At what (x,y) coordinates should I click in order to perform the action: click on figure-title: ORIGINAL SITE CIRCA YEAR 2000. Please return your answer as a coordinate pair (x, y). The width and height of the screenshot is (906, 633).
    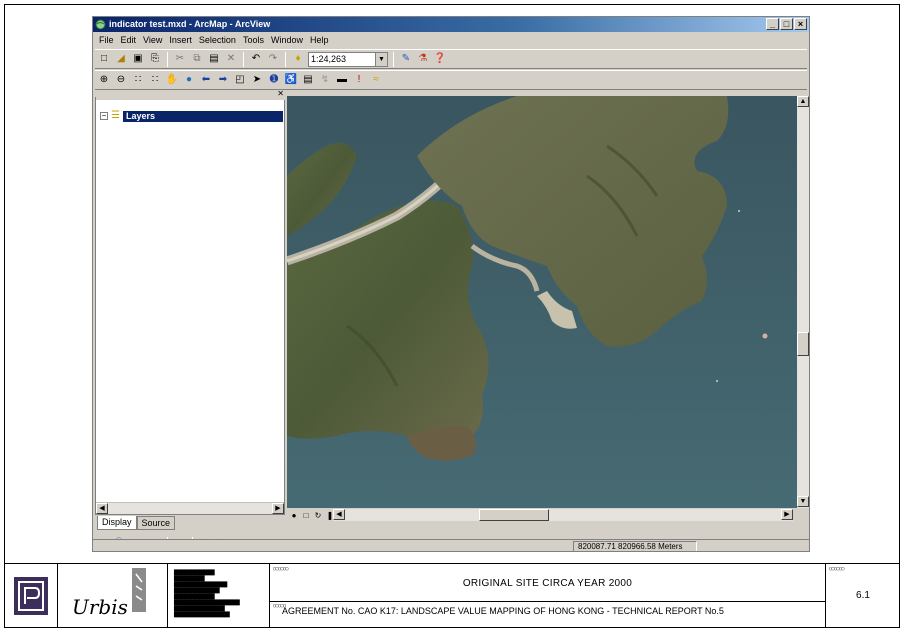
    Looking at the image, I should click on (547, 583).